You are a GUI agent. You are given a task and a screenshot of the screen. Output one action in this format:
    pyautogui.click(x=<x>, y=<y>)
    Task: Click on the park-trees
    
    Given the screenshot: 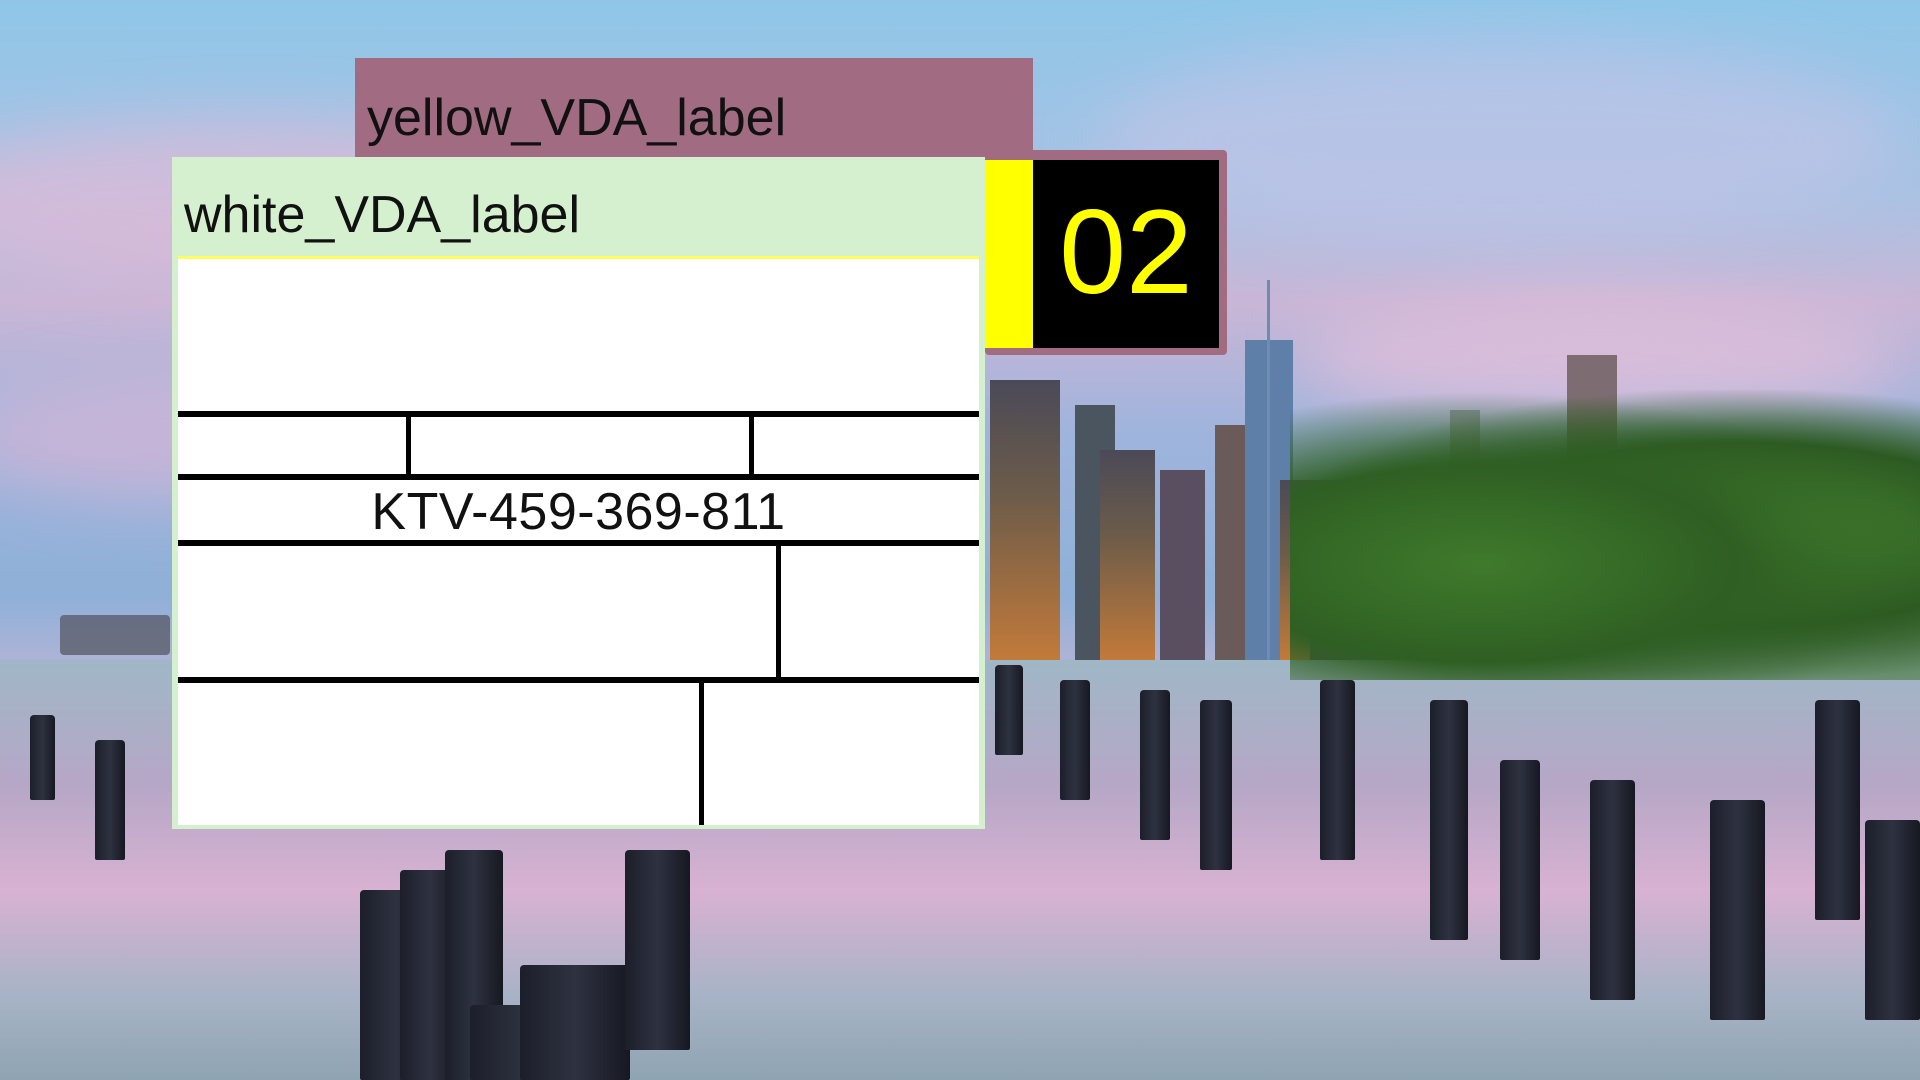 What is the action you would take?
    pyautogui.click(x=1605, y=535)
    